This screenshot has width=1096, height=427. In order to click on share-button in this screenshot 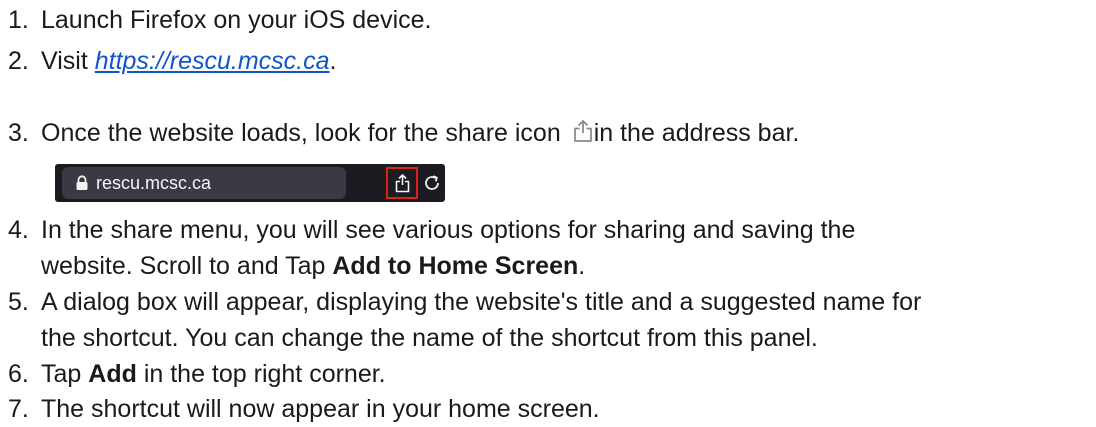, I will do `click(402, 183)`.